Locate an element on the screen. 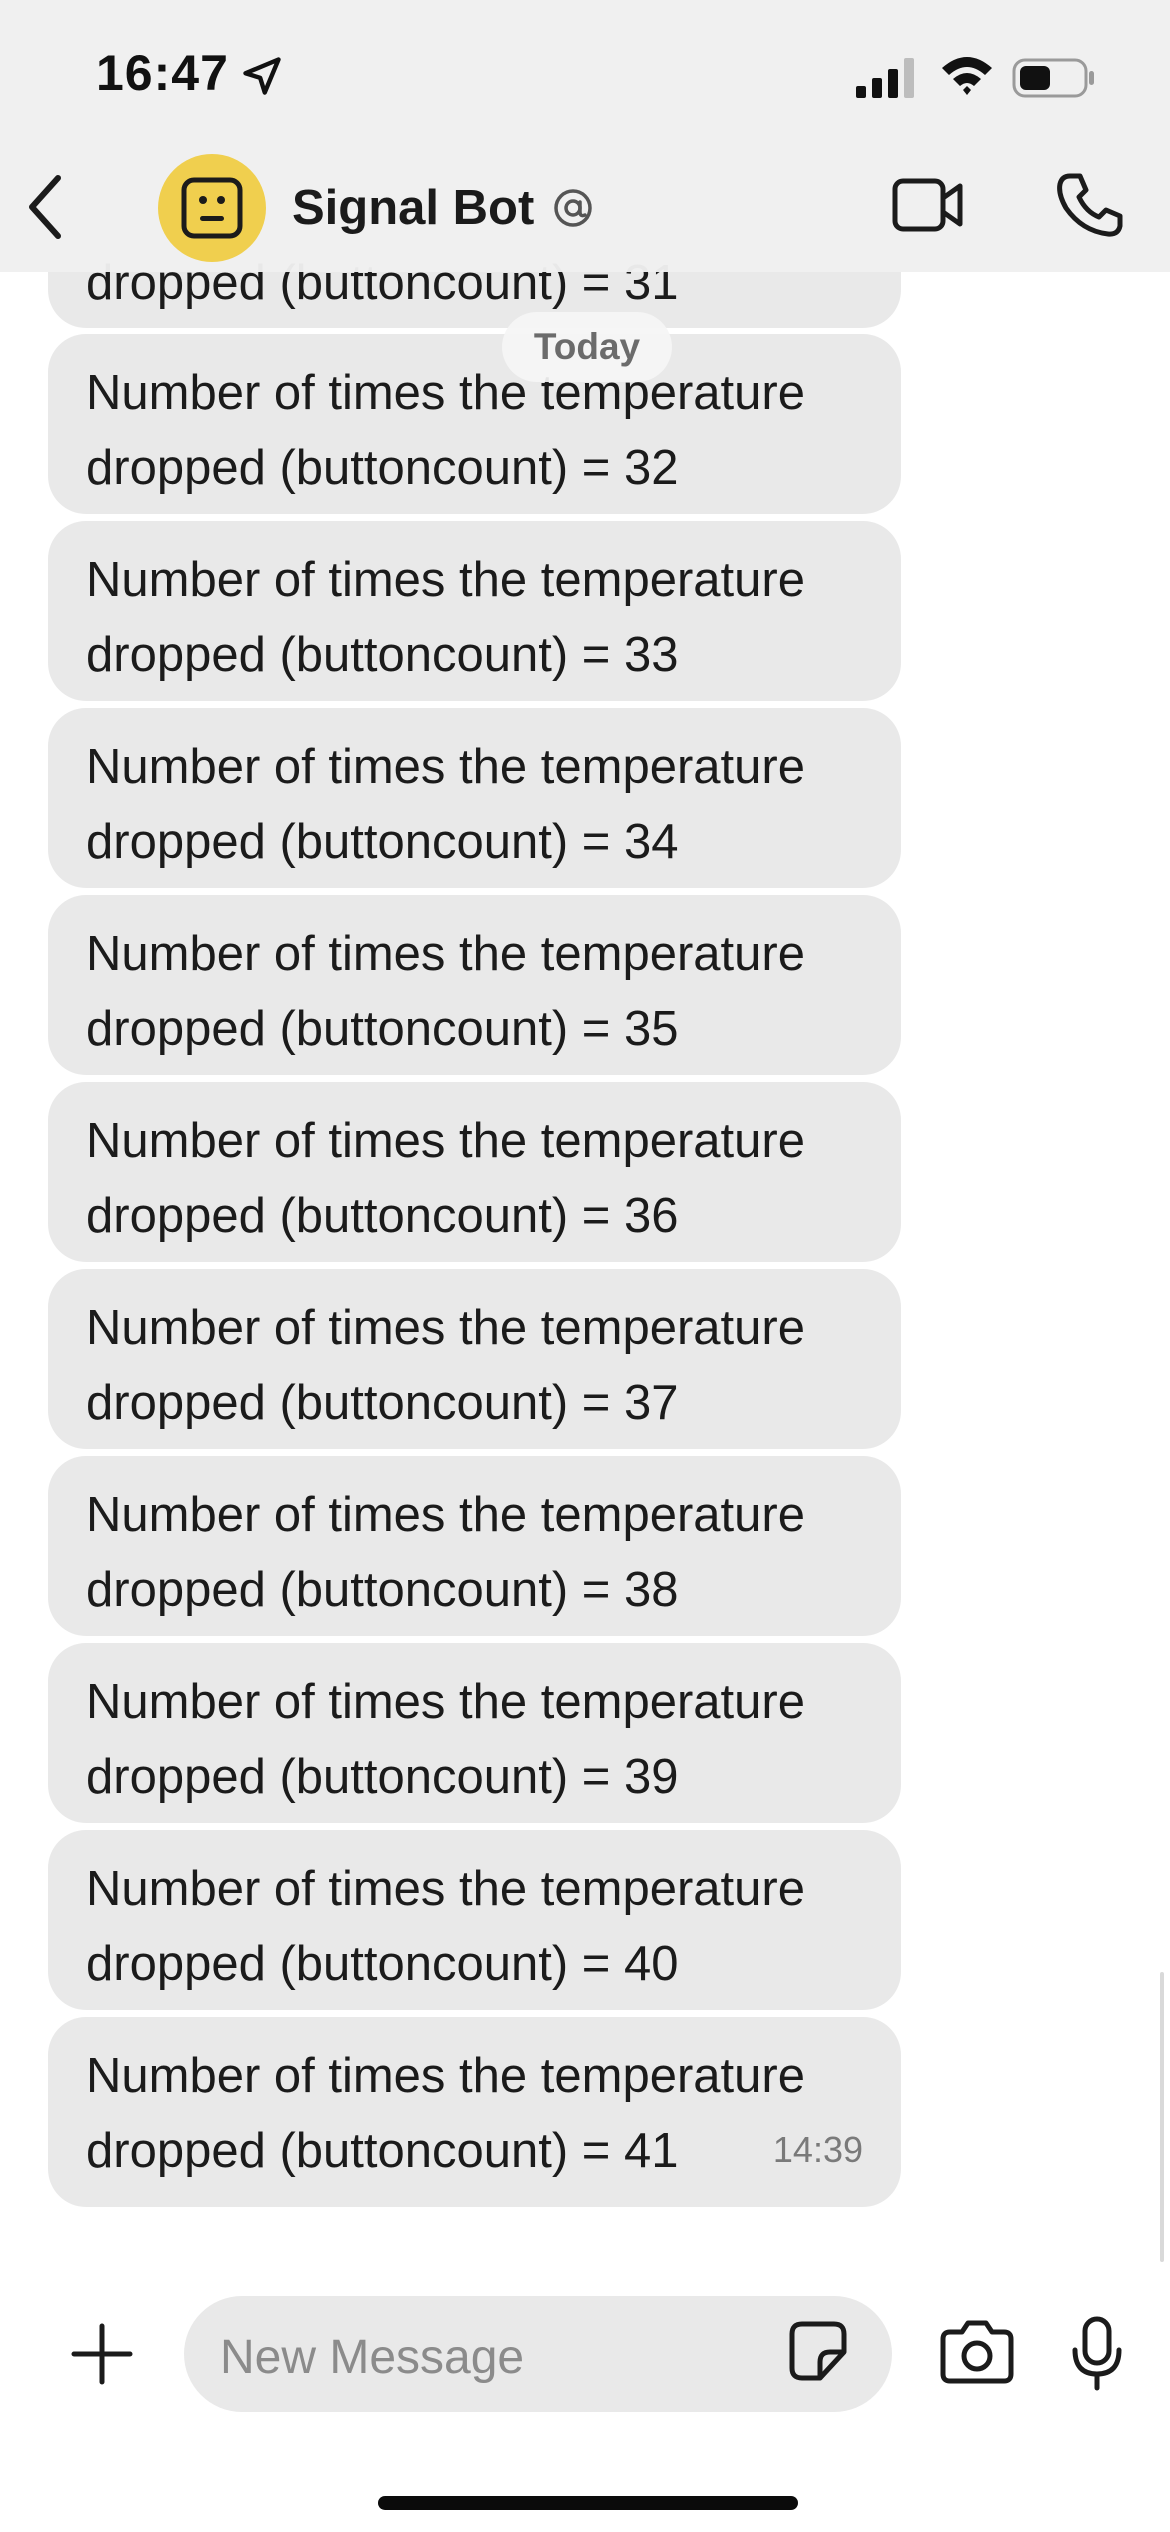  message-text: dropped (buttoncount) = 37 is located at coordinates (382, 1403).